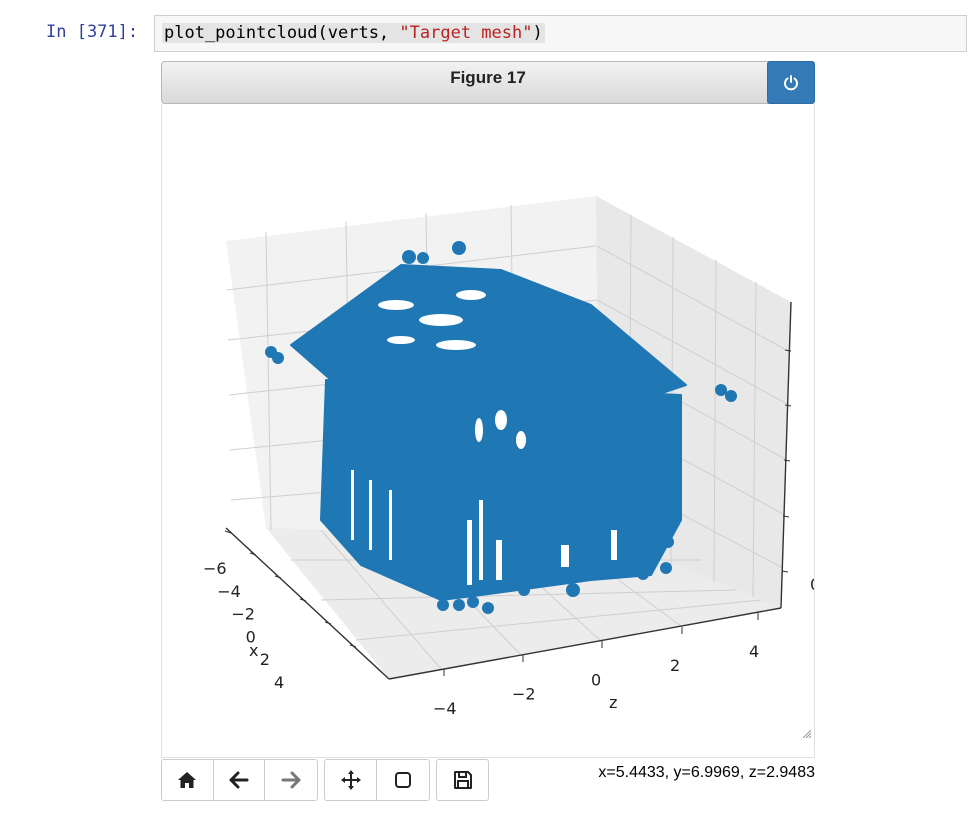 Image resolution: width=968 pixels, height=829 pixels. I want to click on back-button, so click(240, 780).